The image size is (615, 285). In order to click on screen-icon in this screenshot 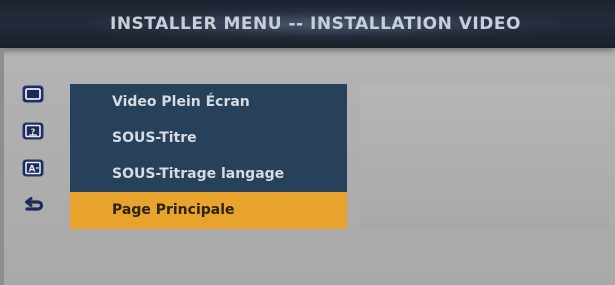, I will do `click(33, 94)`.